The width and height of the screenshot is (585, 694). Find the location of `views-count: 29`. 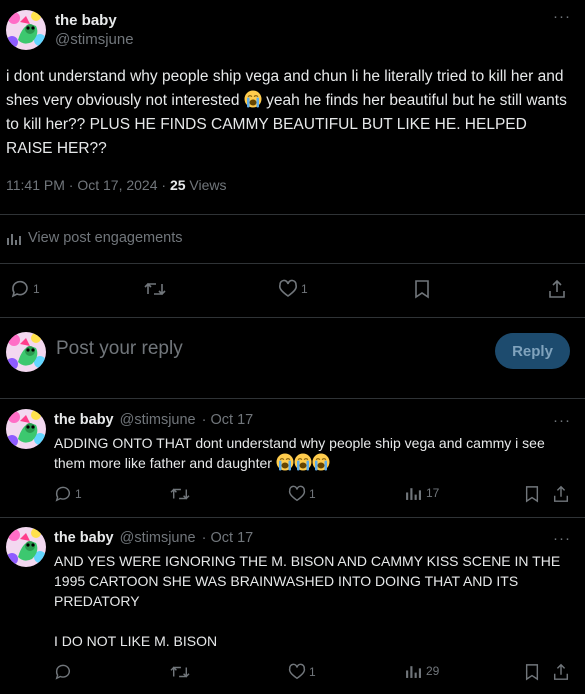

views-count: 29 is located at coordinates (433, 671).